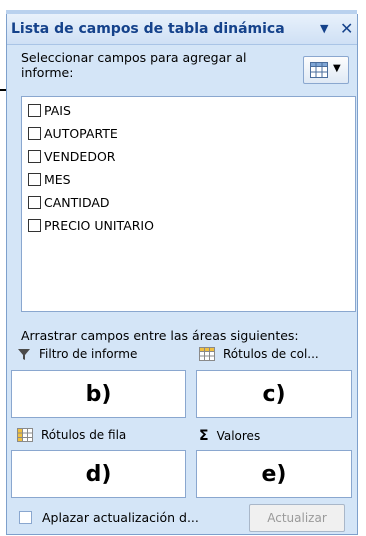  I want to click on update-button: Actualizar, so click(297, 518).